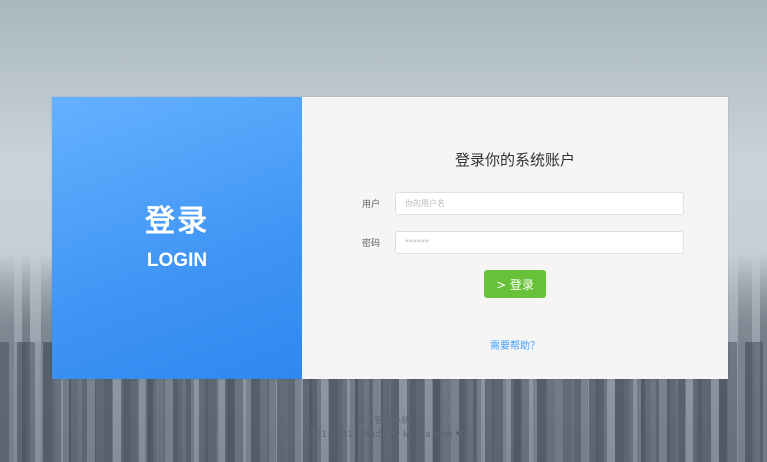 Image resolution: width=767 pixels, height=462 pixels. Describe the element at coordinates (515, 344) in the screenshot. I see `help-link: 需要帮助？` at that location.